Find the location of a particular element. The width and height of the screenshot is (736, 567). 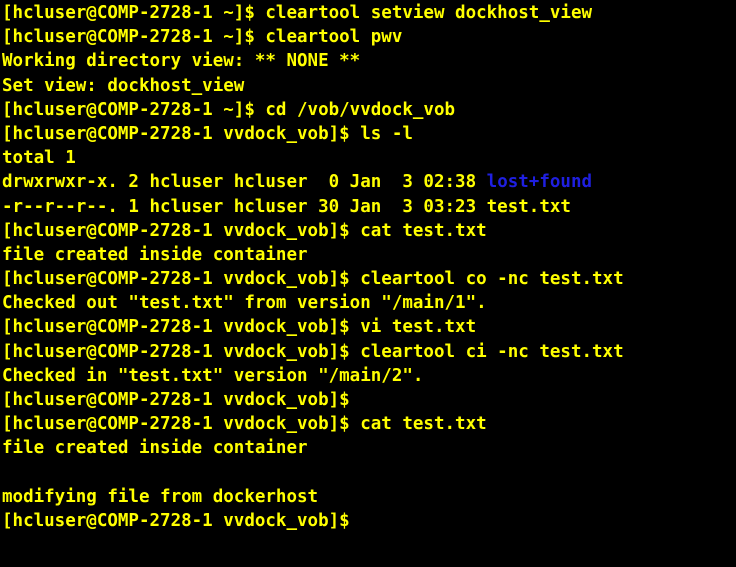

terminal-line: [hcluser@COMP-2728-1 ~]$ cleartool pwv is located at coordinates (369, 37).